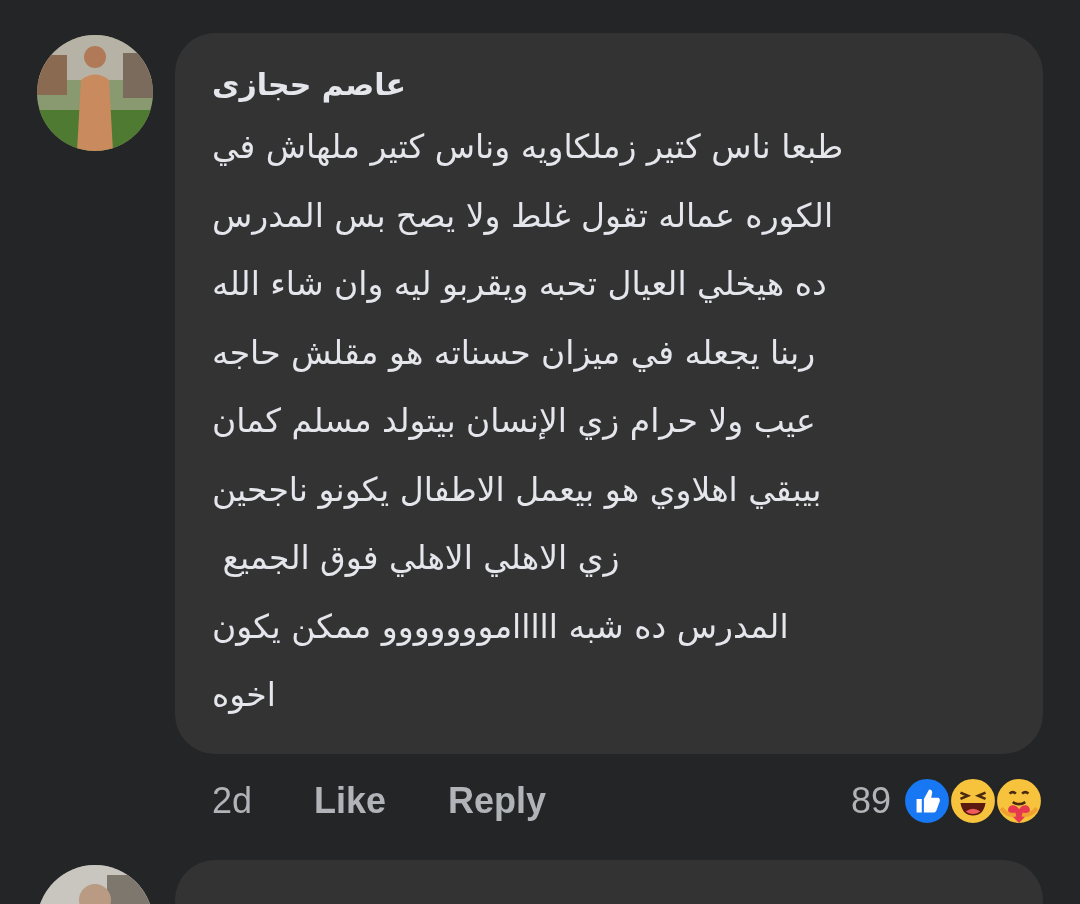 This screenshot has width=1080, height=904. Describe the element at coordinates (232, 800) in the screenshot. I see `timestamp: 2d` at that location.